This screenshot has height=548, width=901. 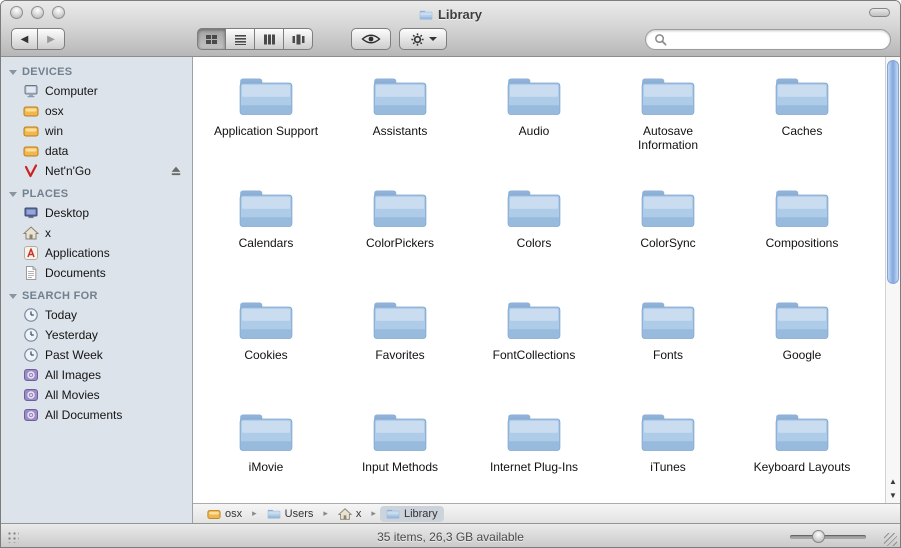 What do you see at coordinates (96, 233) in the screenshot?
I see `sidebar-item-home: x` at bounding box center [96, 233].